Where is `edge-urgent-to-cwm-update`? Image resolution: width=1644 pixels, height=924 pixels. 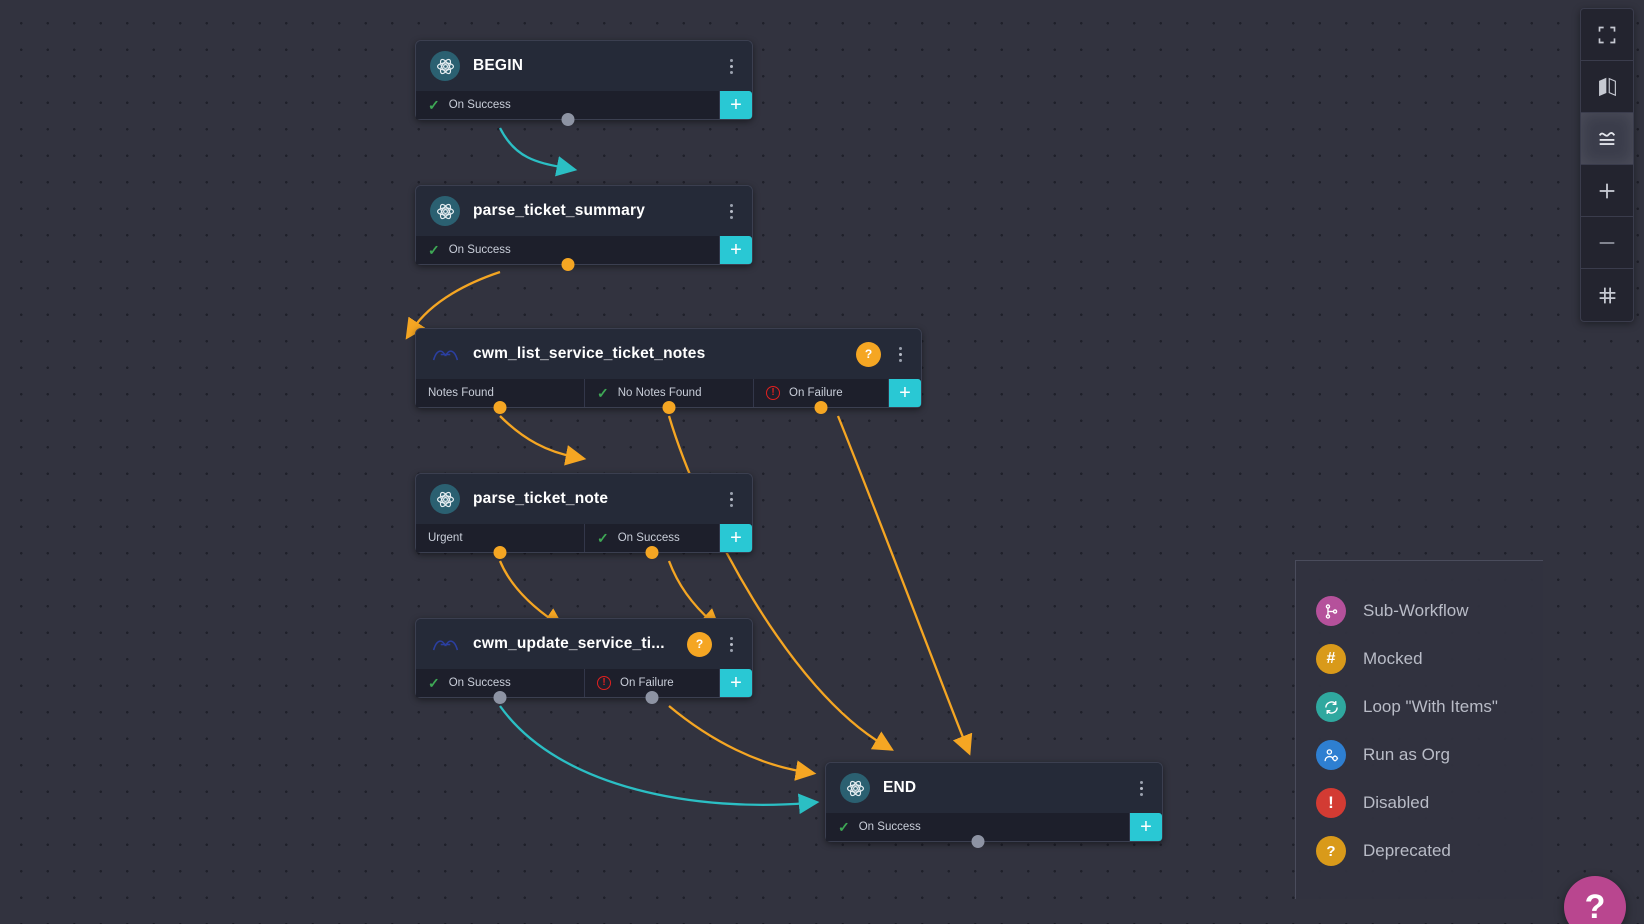
edge-urgent-to-cwm-update is located at coordinates (531, 594).